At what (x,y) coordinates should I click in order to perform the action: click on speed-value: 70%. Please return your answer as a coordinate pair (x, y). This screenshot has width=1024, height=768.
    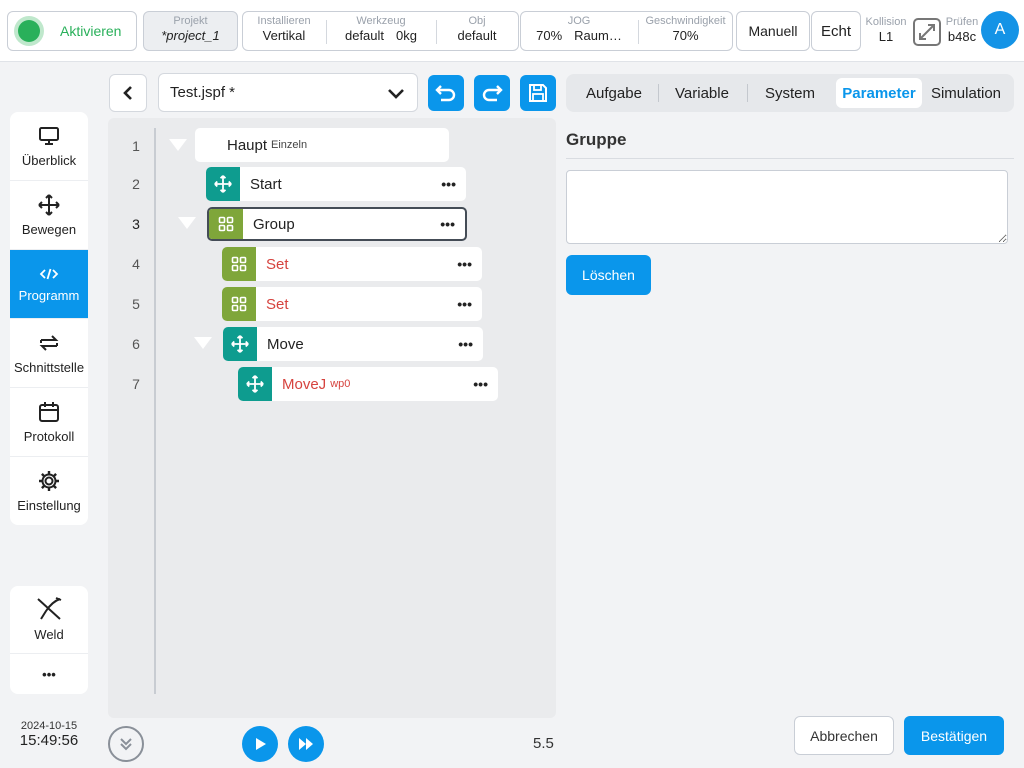
    Looking at the image, I should click on (685, 35).